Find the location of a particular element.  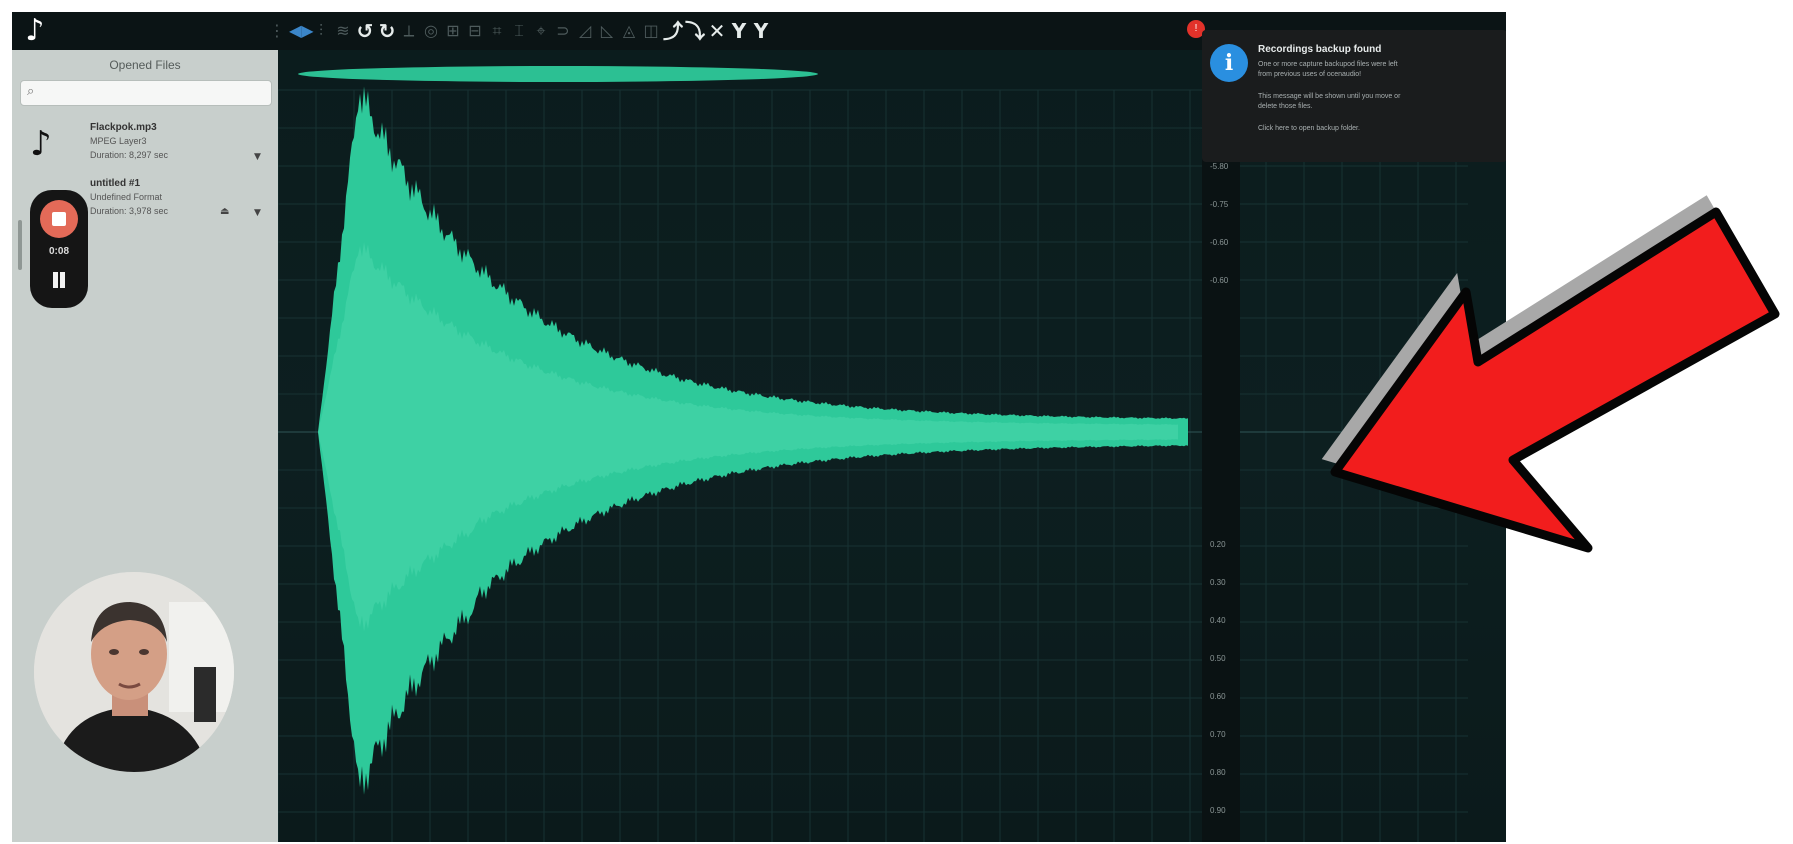

search-icon: ⌕ is located at coordinates (31, 91).